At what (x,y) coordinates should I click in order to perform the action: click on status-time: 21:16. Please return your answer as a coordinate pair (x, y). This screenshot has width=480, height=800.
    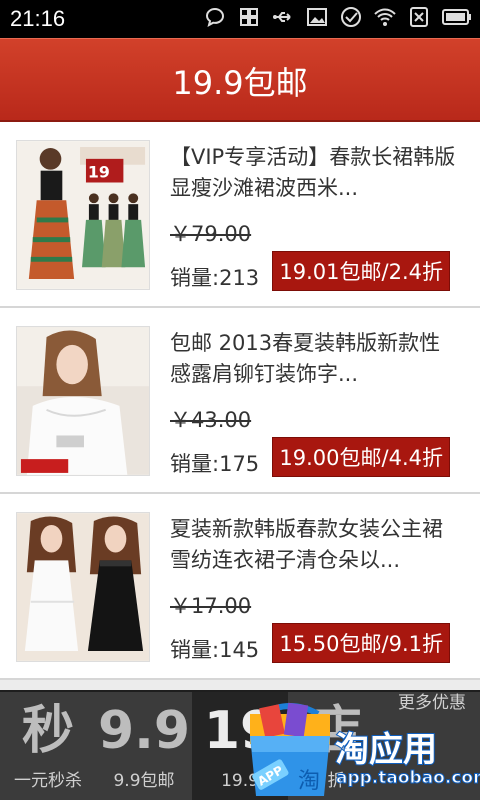
    Looking at the image, I should click on (38, 18).